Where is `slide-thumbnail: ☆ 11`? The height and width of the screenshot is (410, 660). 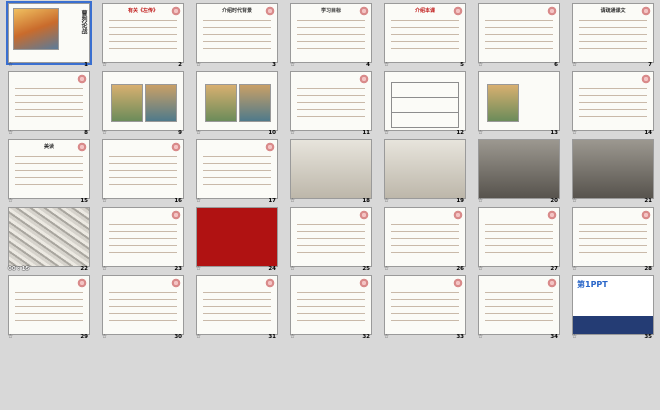 slide-thumbnail: ☆ 11 is located at coordinates (330, 102).